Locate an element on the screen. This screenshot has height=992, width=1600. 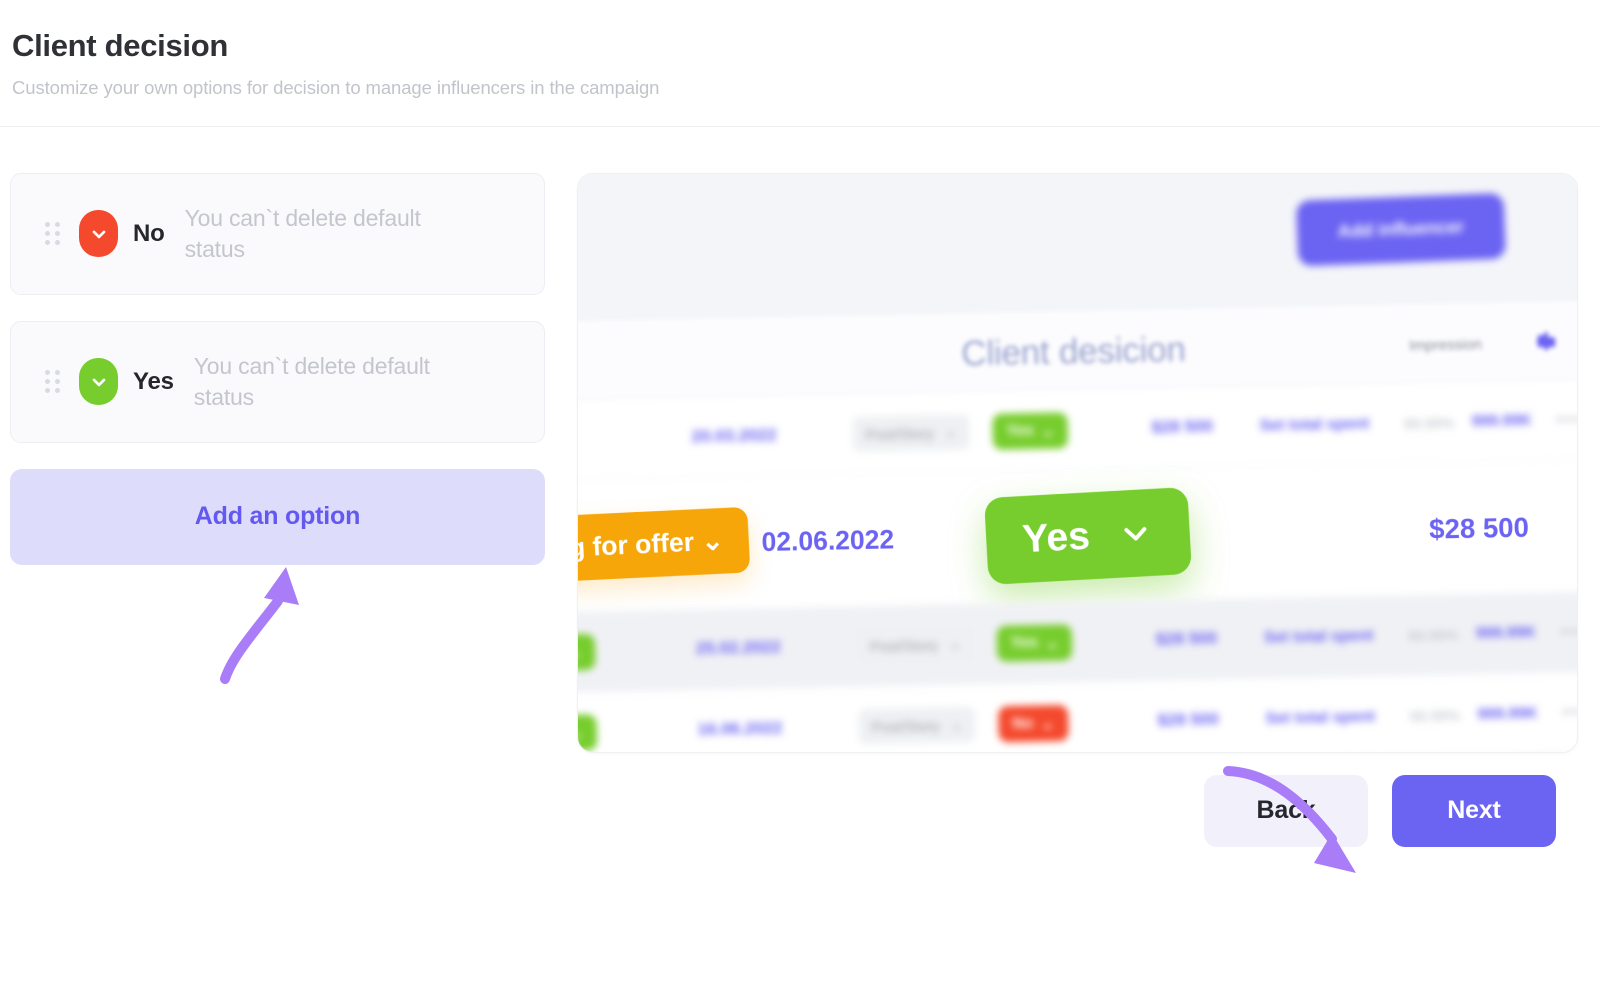
option-card-no: No You can`t delete default status is located at coordinates (277, 233).